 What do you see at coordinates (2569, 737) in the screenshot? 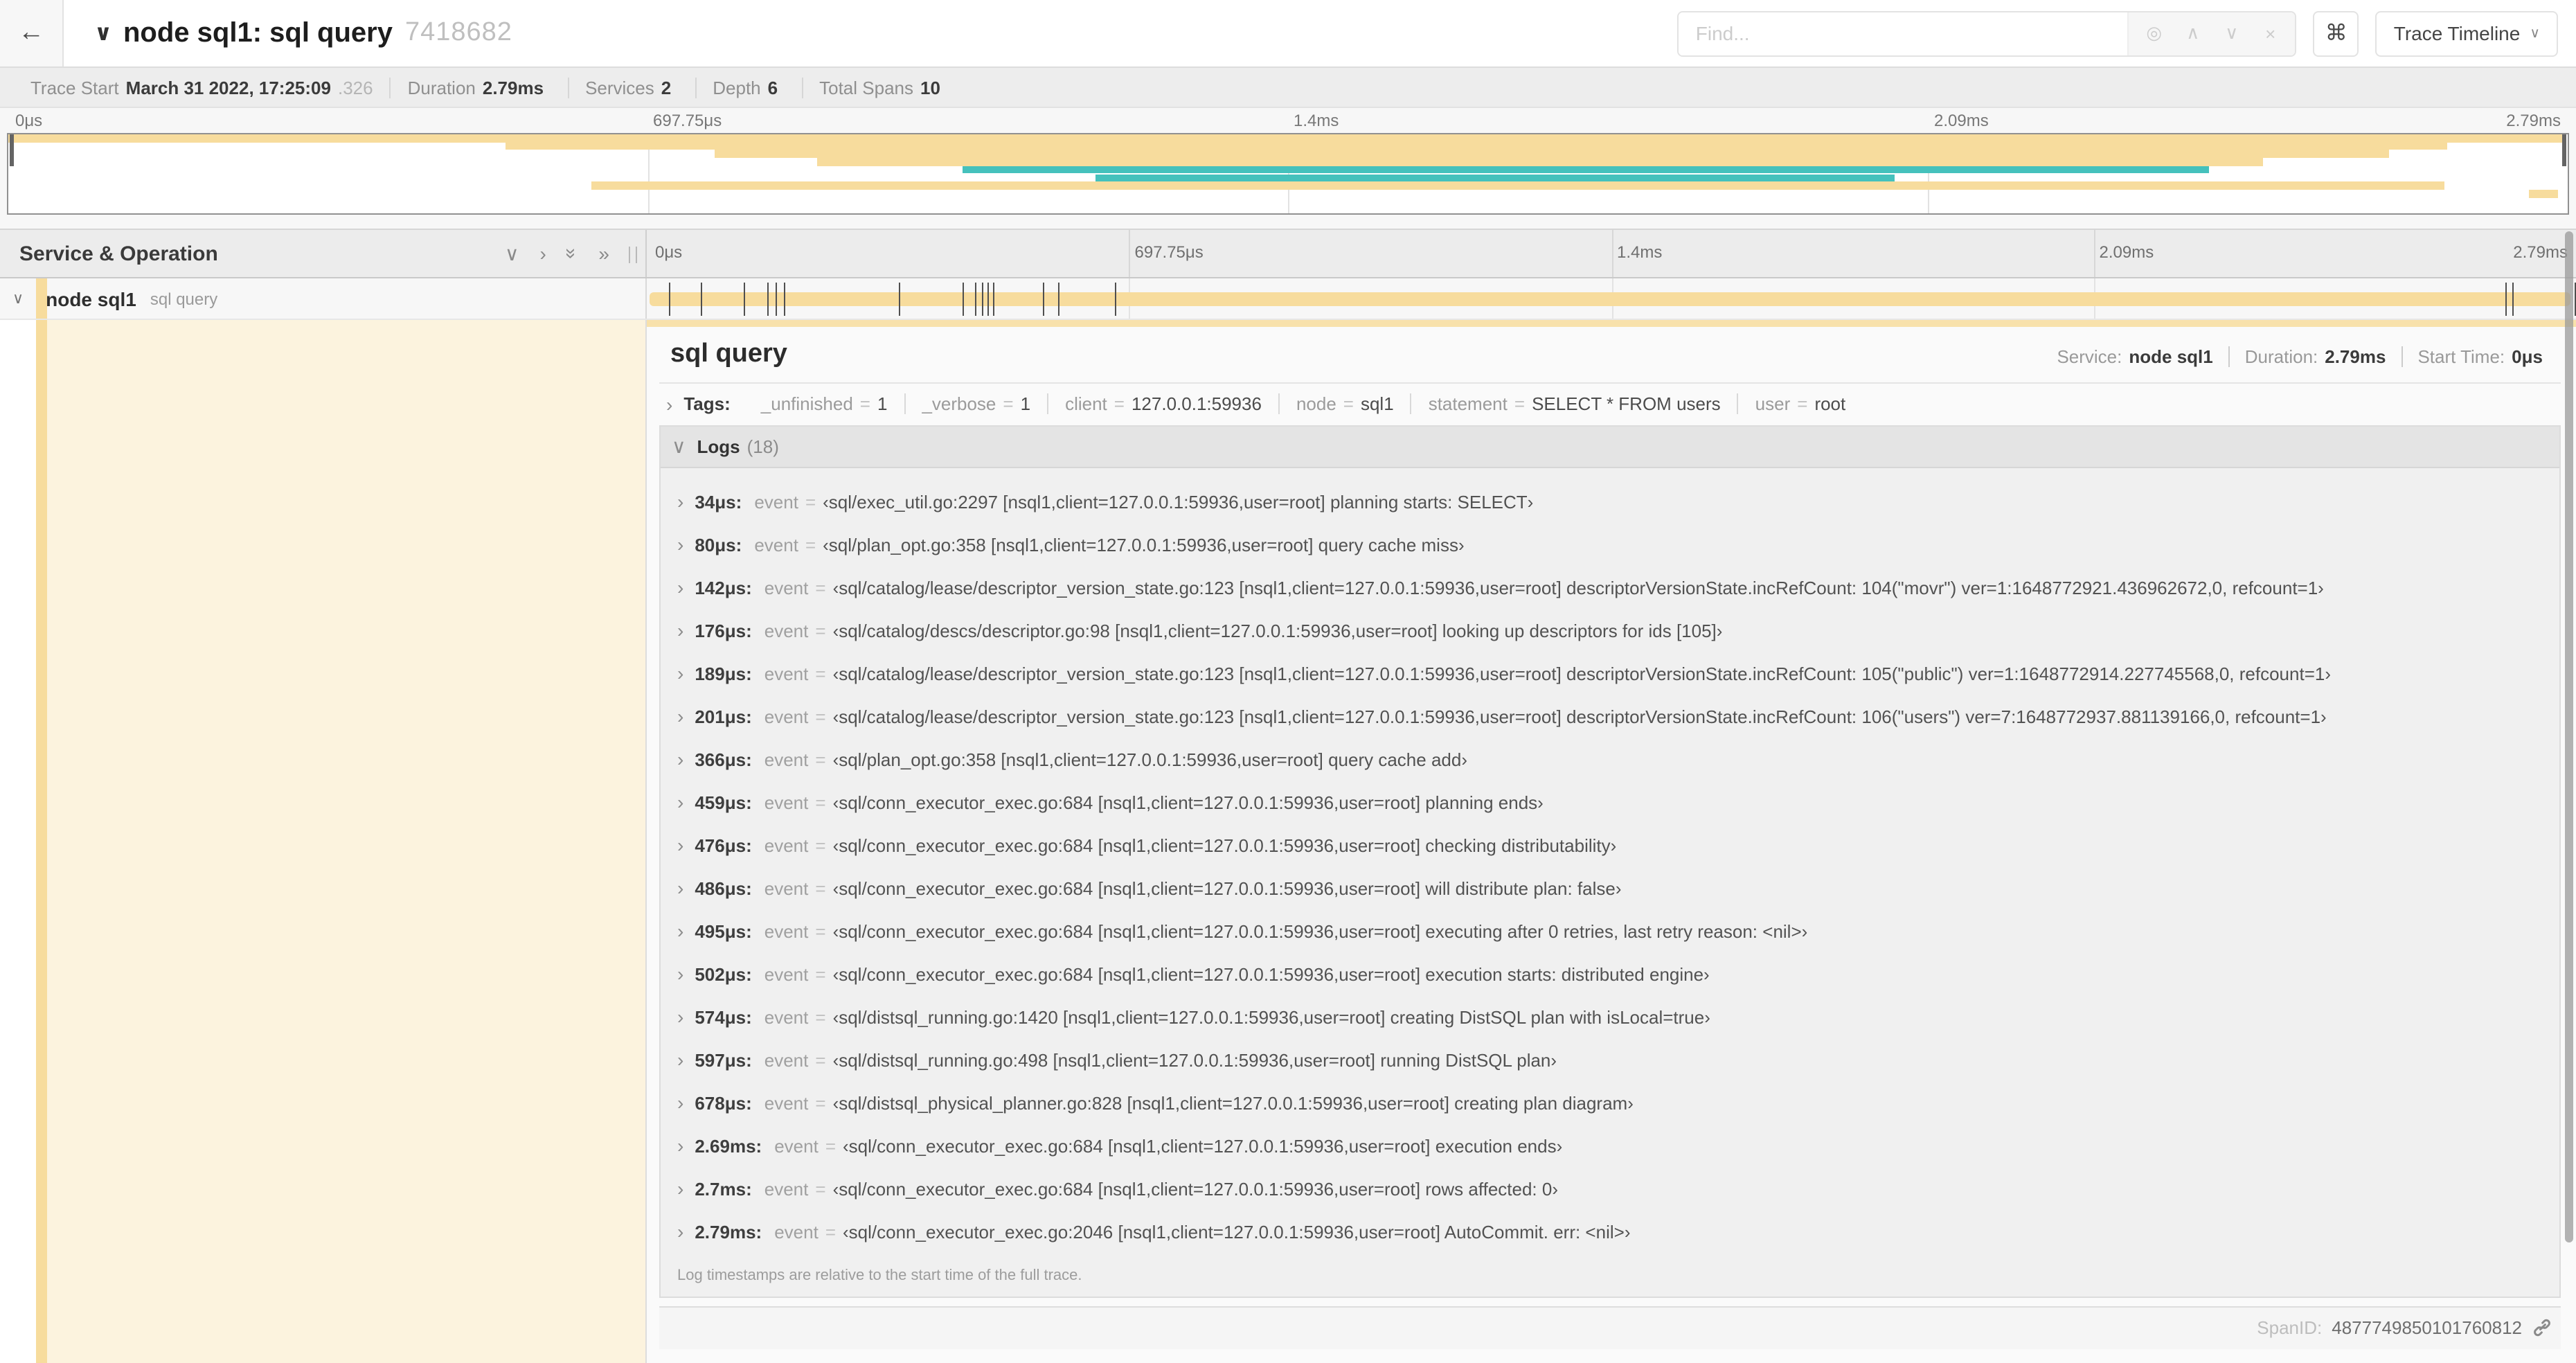
I see `vertical-scrollbar` at bounding box center [2569, 737].